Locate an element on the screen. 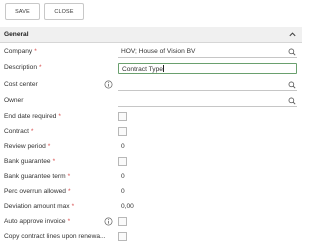  deviation-amount-max-input: 0,00 is located at coordinates (127, 206).